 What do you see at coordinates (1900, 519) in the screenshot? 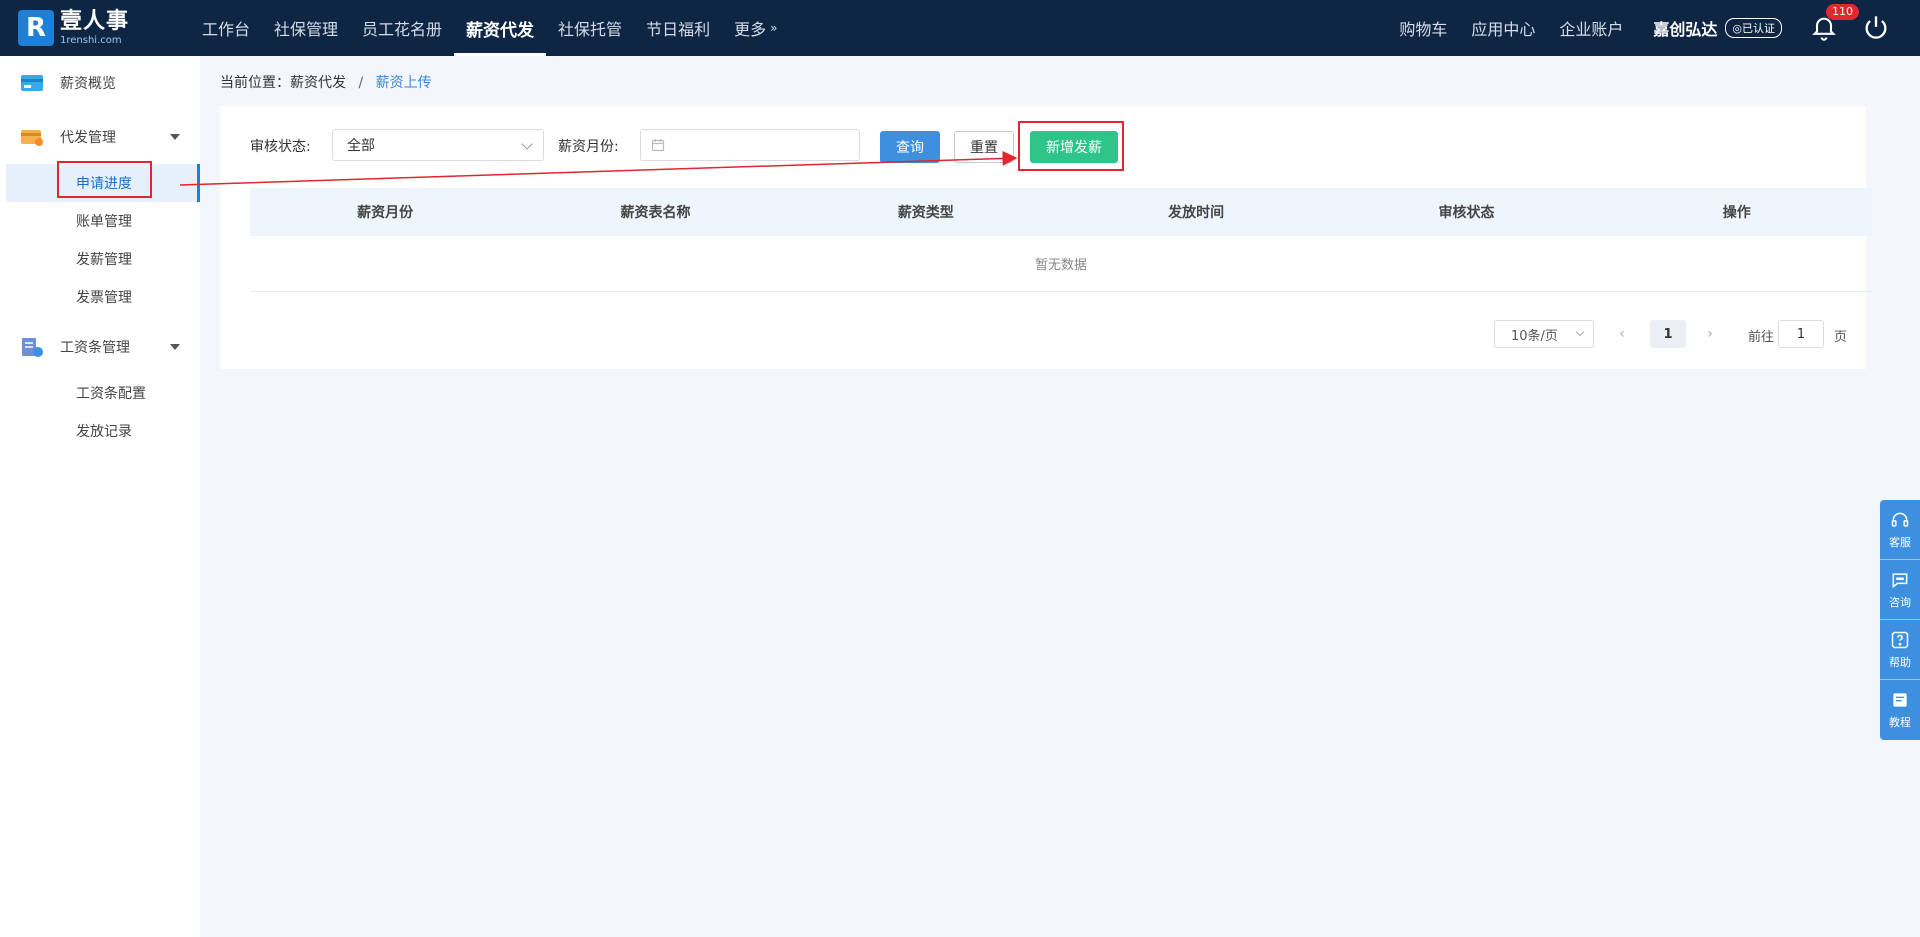
I see `headset-icon` at bounding box center [1900, 519].